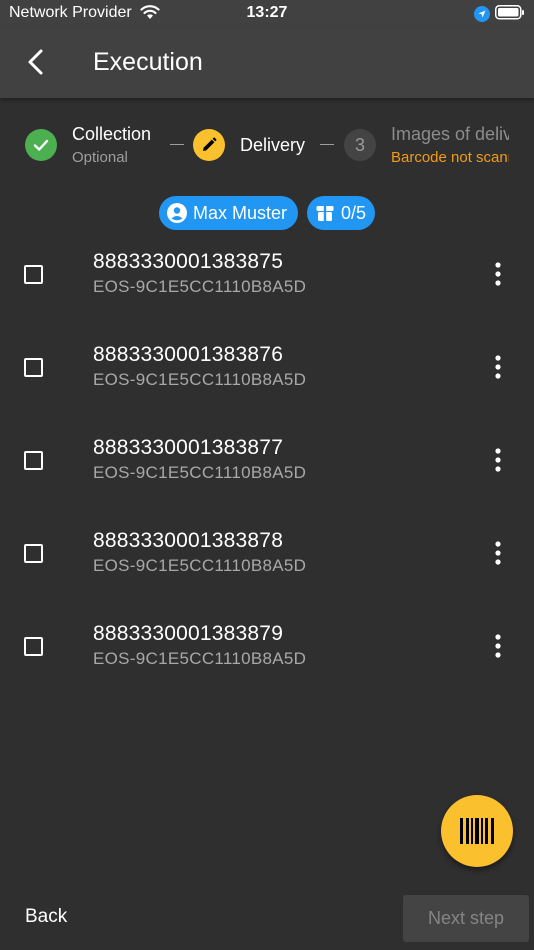 The image size is (534, 950). I want to click on check-icon, so click(41, 145).